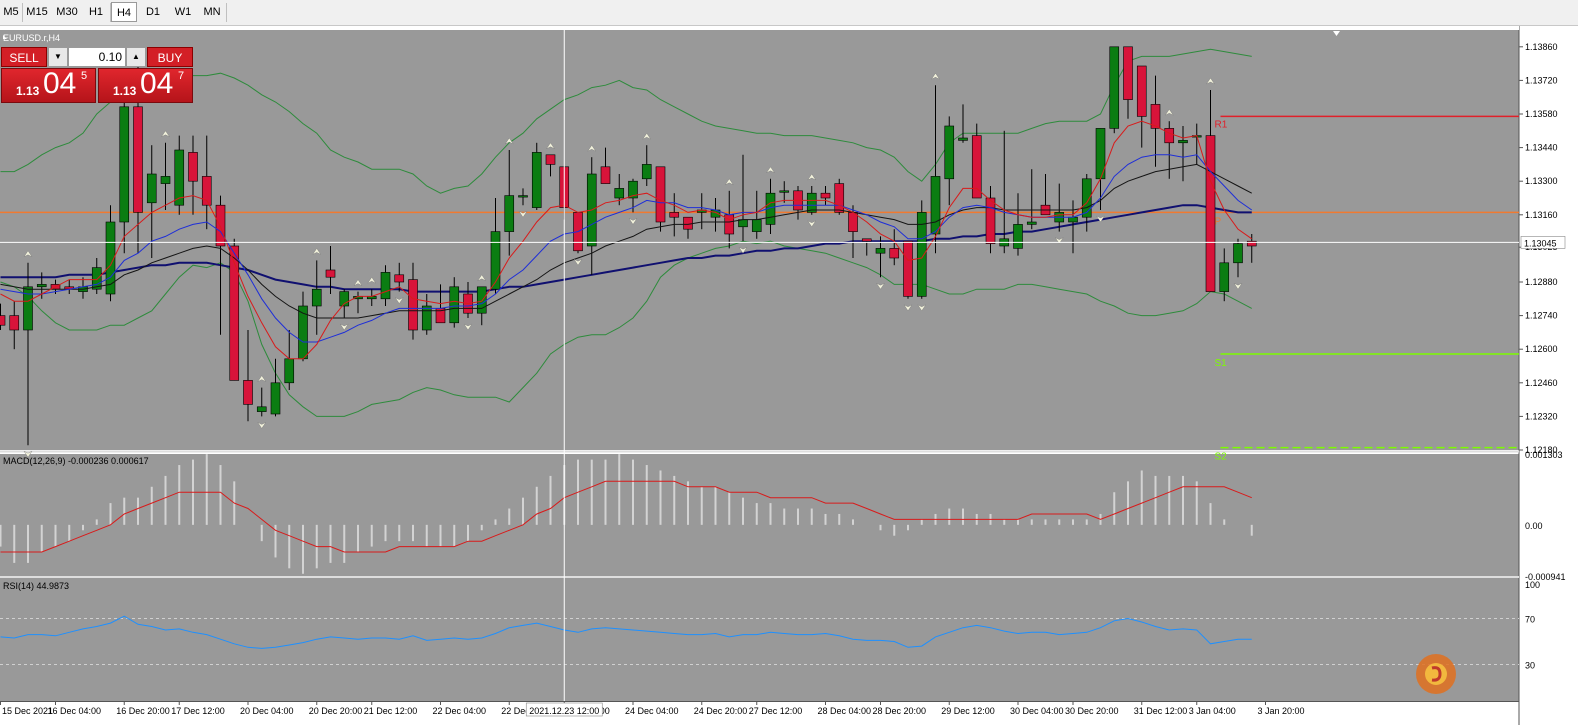 The width and height of the screenshot is (1578, 725). What do you see at coordinates (11, 12) in the screenshot?
I see `timeframe-m5-button: M5` at bounding box center [11, 12].